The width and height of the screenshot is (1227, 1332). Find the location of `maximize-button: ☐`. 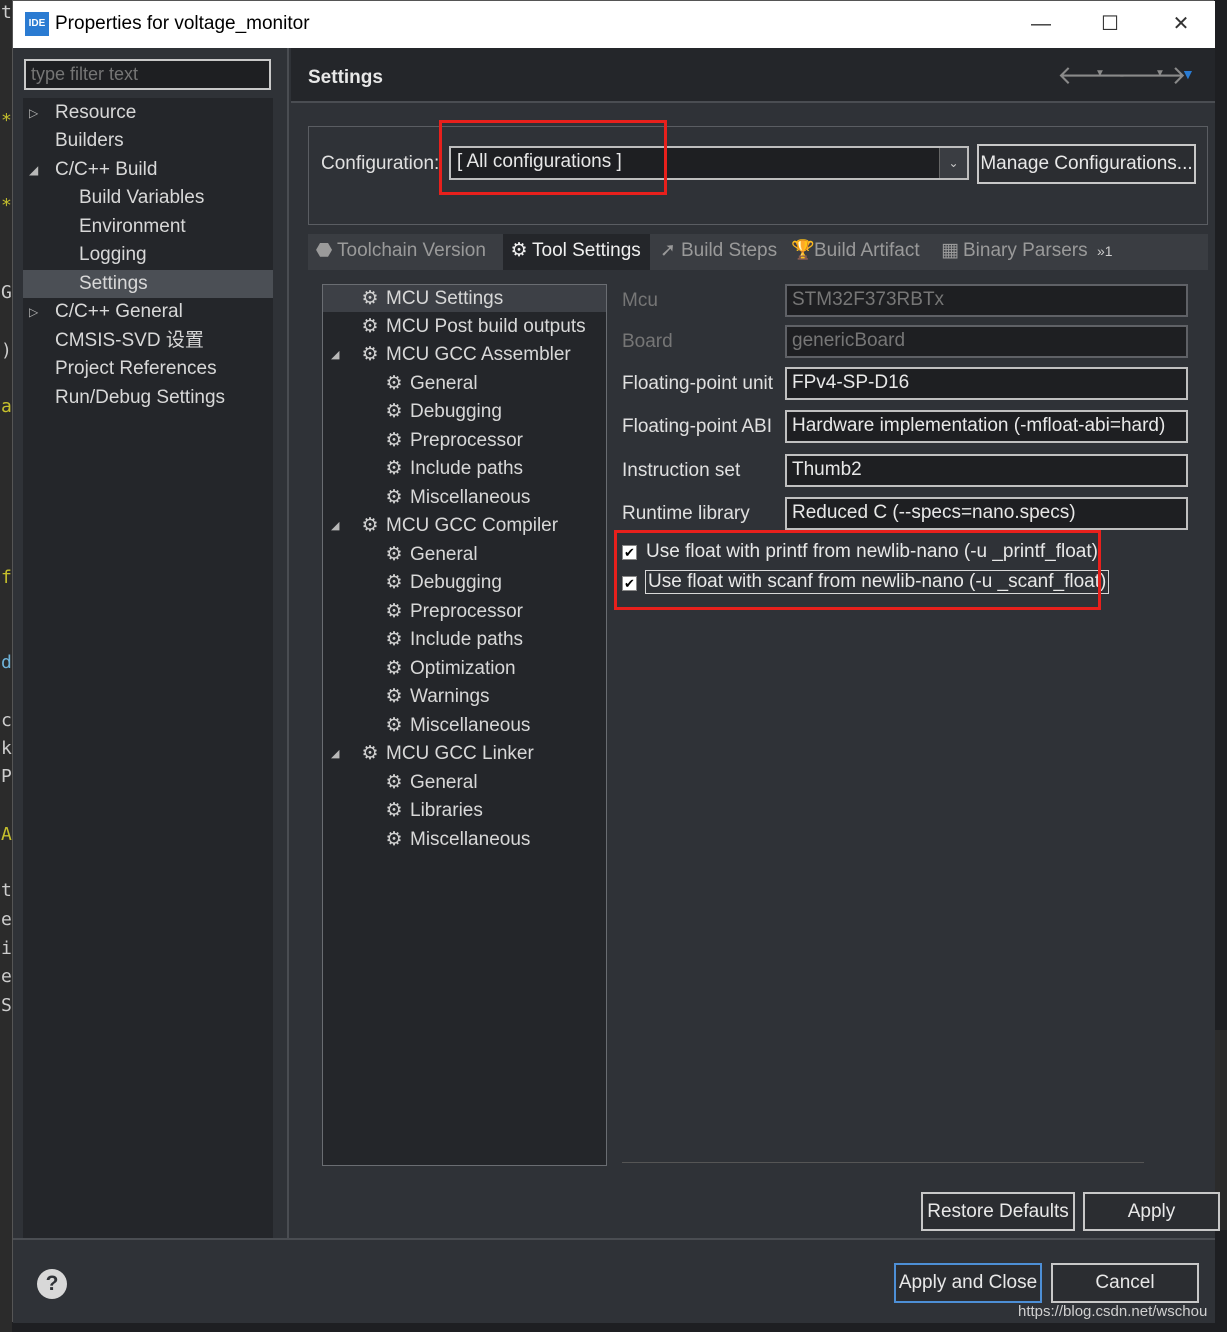

maximize-button: ☐ is located at coordinates (1110, 24).